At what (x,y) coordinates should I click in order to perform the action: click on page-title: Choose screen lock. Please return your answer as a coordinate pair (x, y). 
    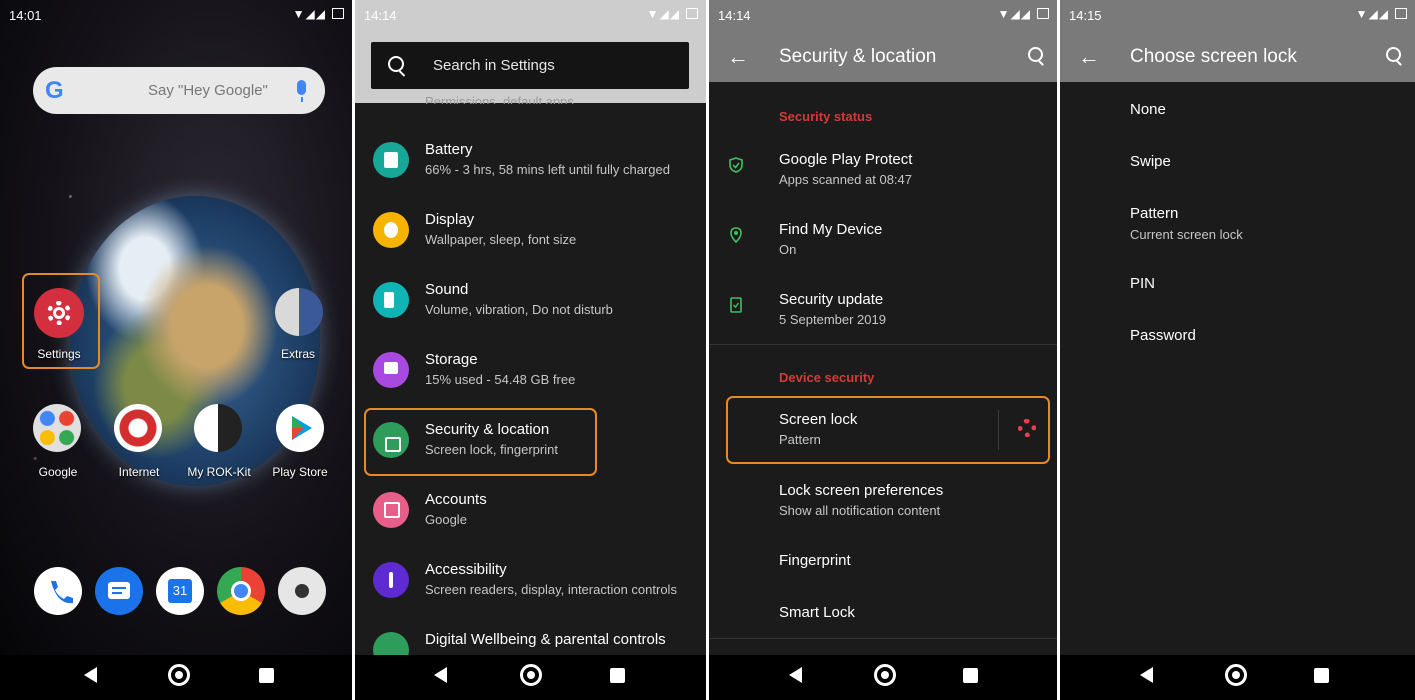
    Looking at the image, I should click on (1213, 56).